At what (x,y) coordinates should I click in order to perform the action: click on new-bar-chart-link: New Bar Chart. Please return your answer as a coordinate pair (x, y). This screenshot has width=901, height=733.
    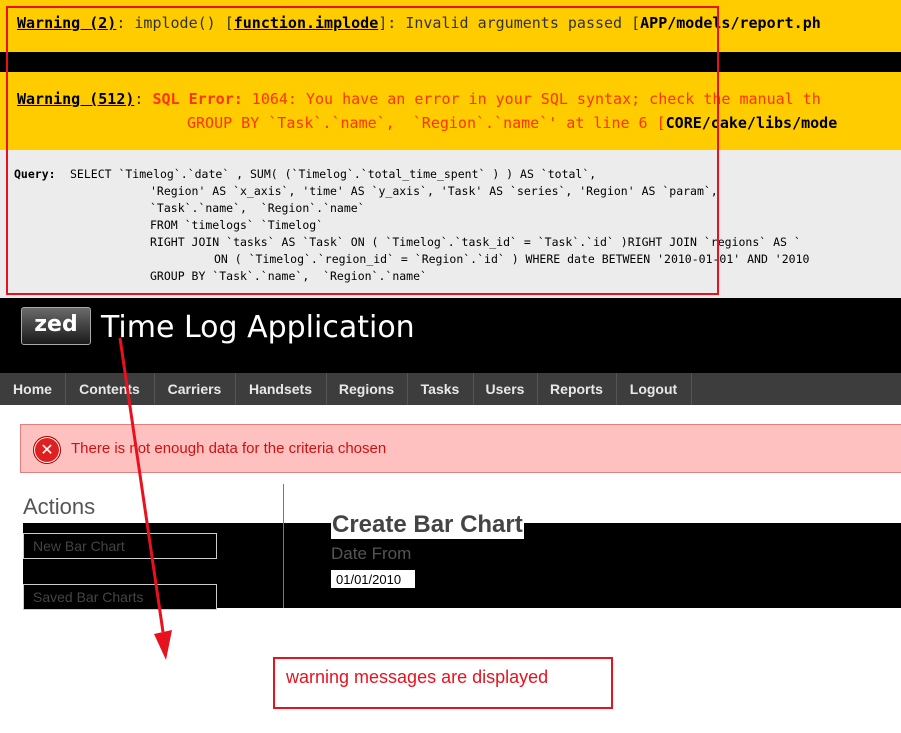
    Looking at the image, I should click on (120, 546).